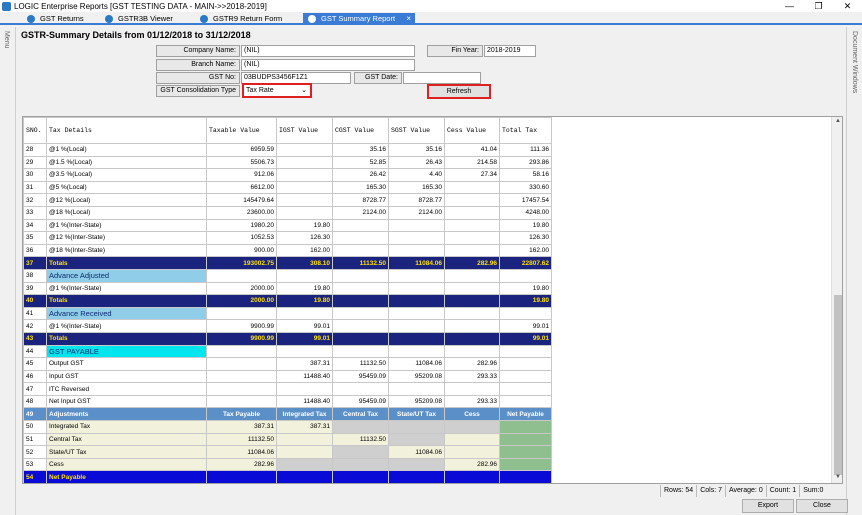 The width and height of the screenshot is (862, 515). I want to click on fin-year-field: 2018-2019, so click(510, 51).